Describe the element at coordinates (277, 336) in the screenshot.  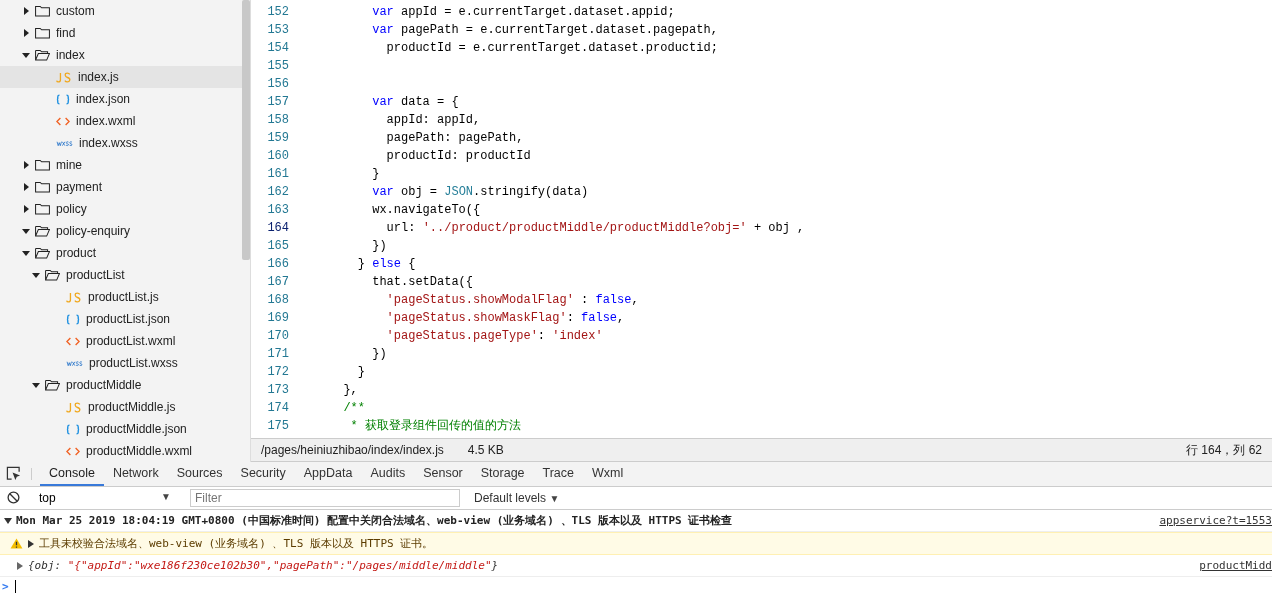
I see `line-number: 170` at that location.